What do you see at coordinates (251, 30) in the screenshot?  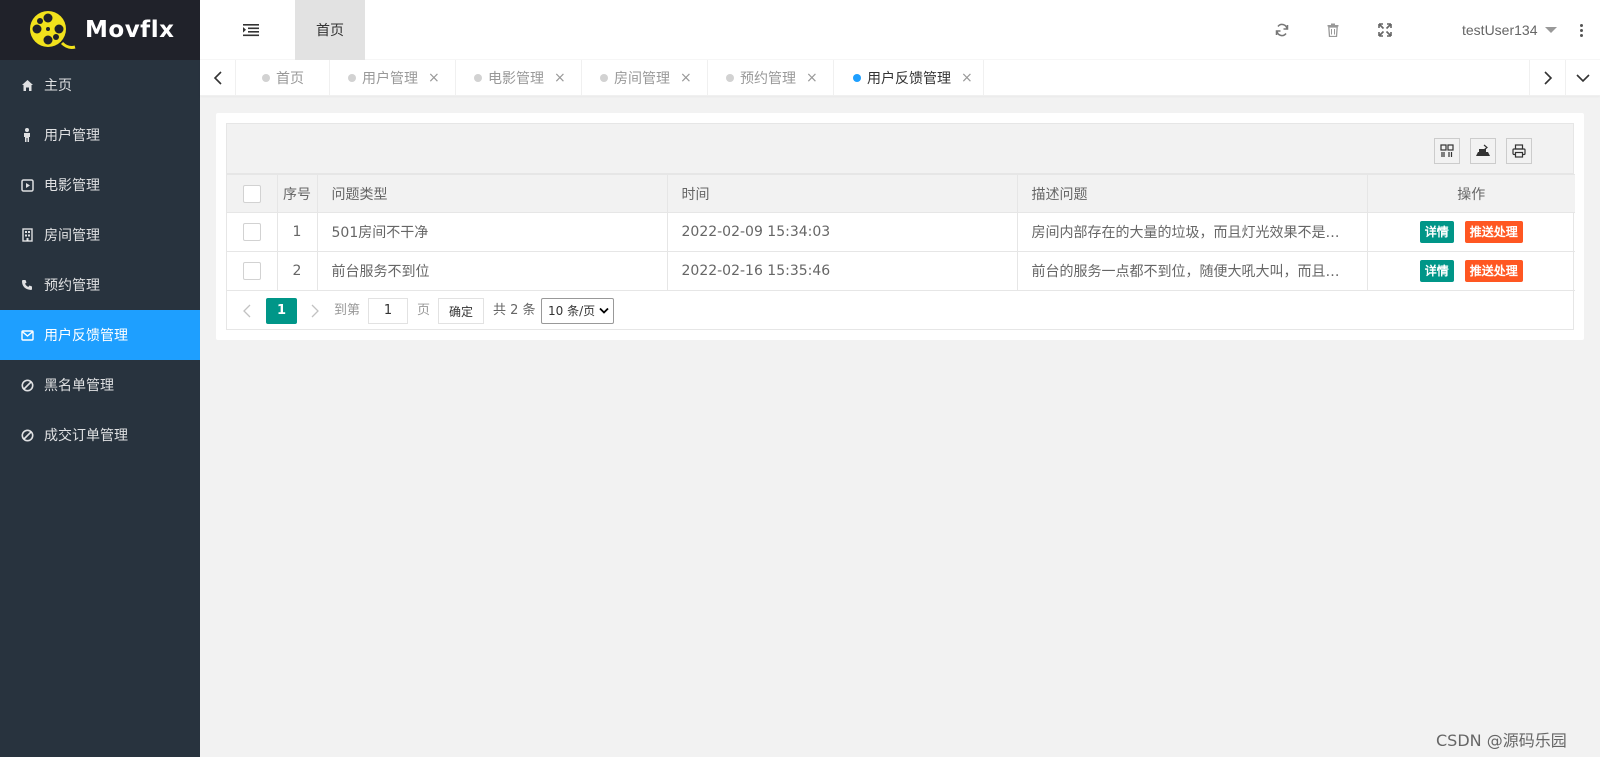 I see `menu-toggle-icon` at bounding box center [251, 30].